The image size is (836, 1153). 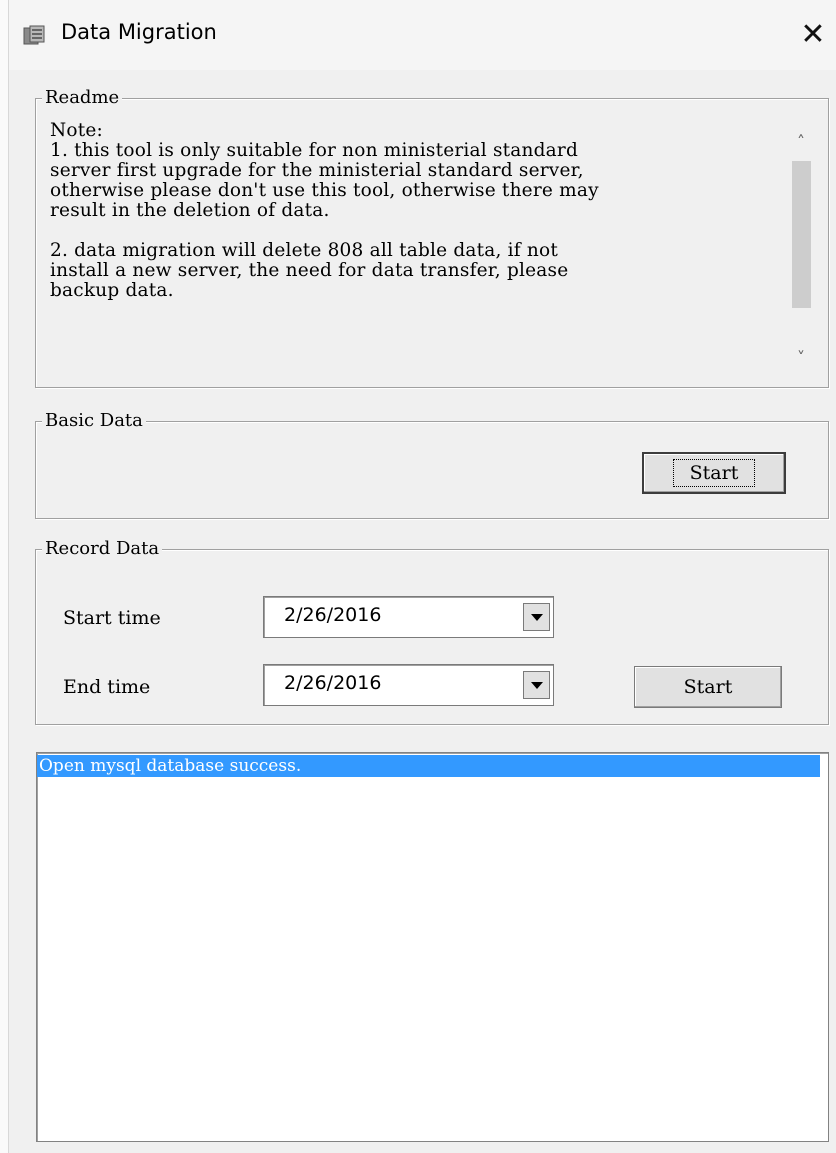 What do you see at coordinates (422, 35) in the screenshot?
I see `title-bar: Data Migration ✕` at bounding box center [422, 35].